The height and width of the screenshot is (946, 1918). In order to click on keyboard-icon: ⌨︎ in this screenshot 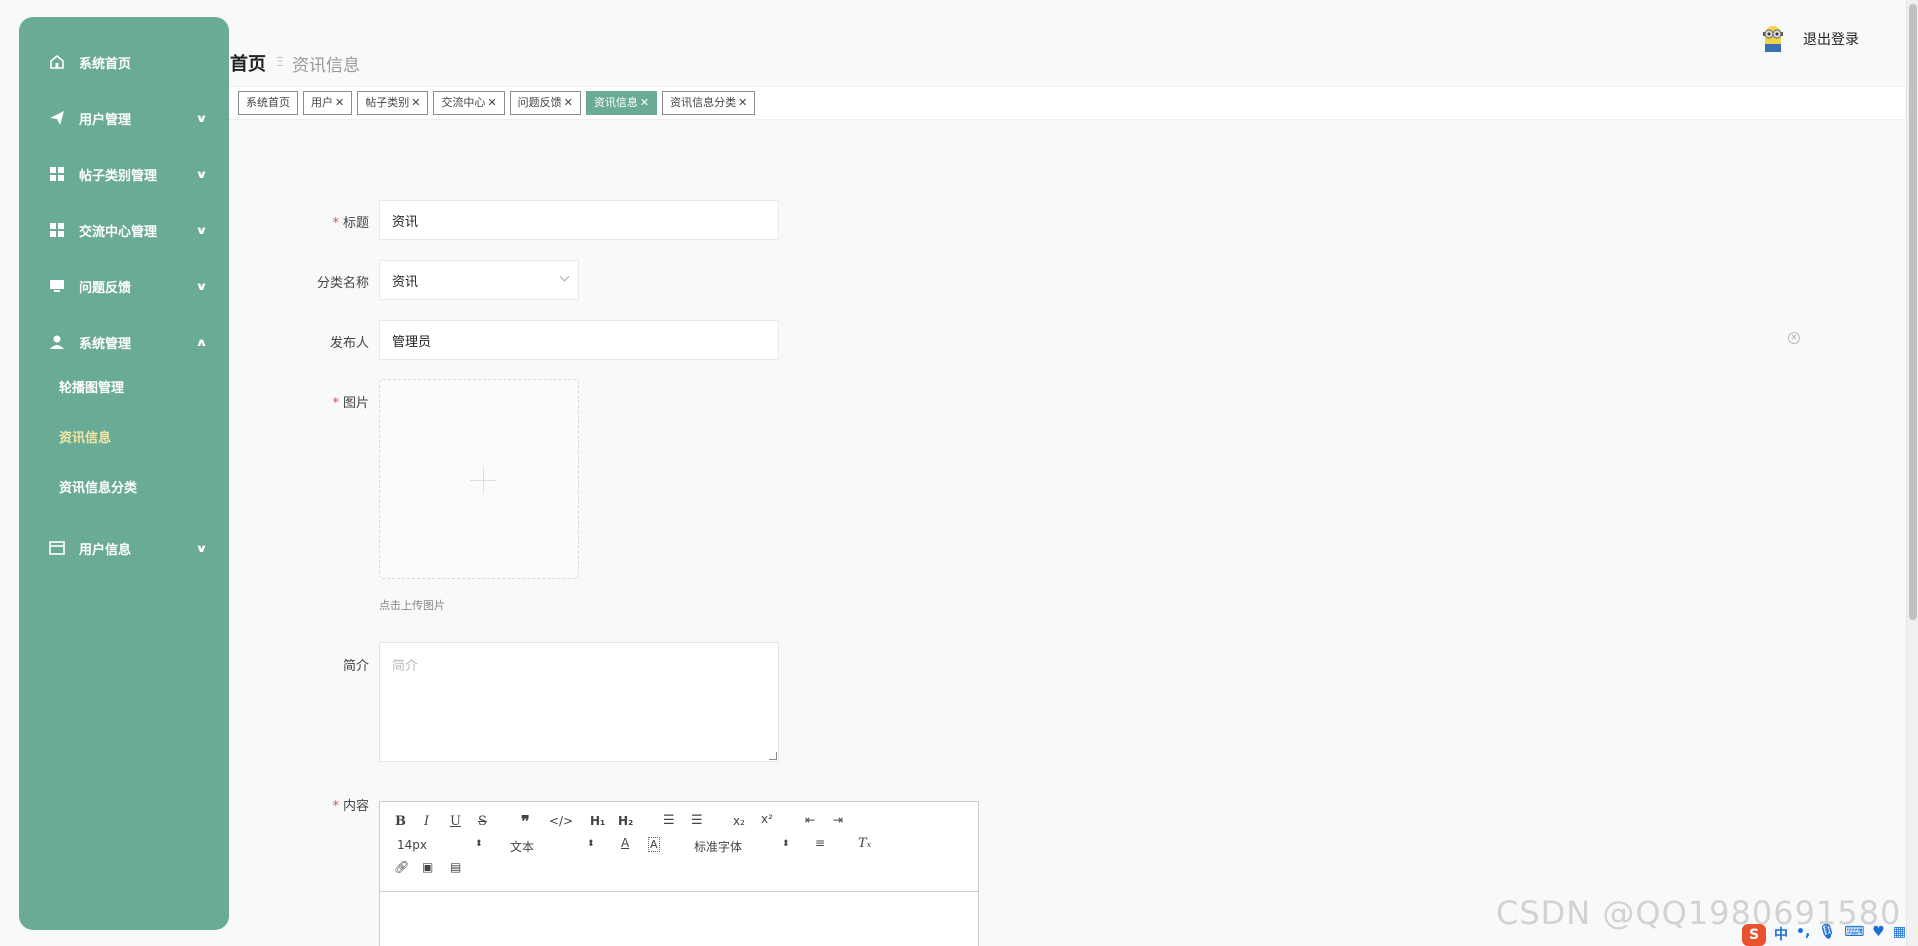, I will do `click(1854, 935)`.